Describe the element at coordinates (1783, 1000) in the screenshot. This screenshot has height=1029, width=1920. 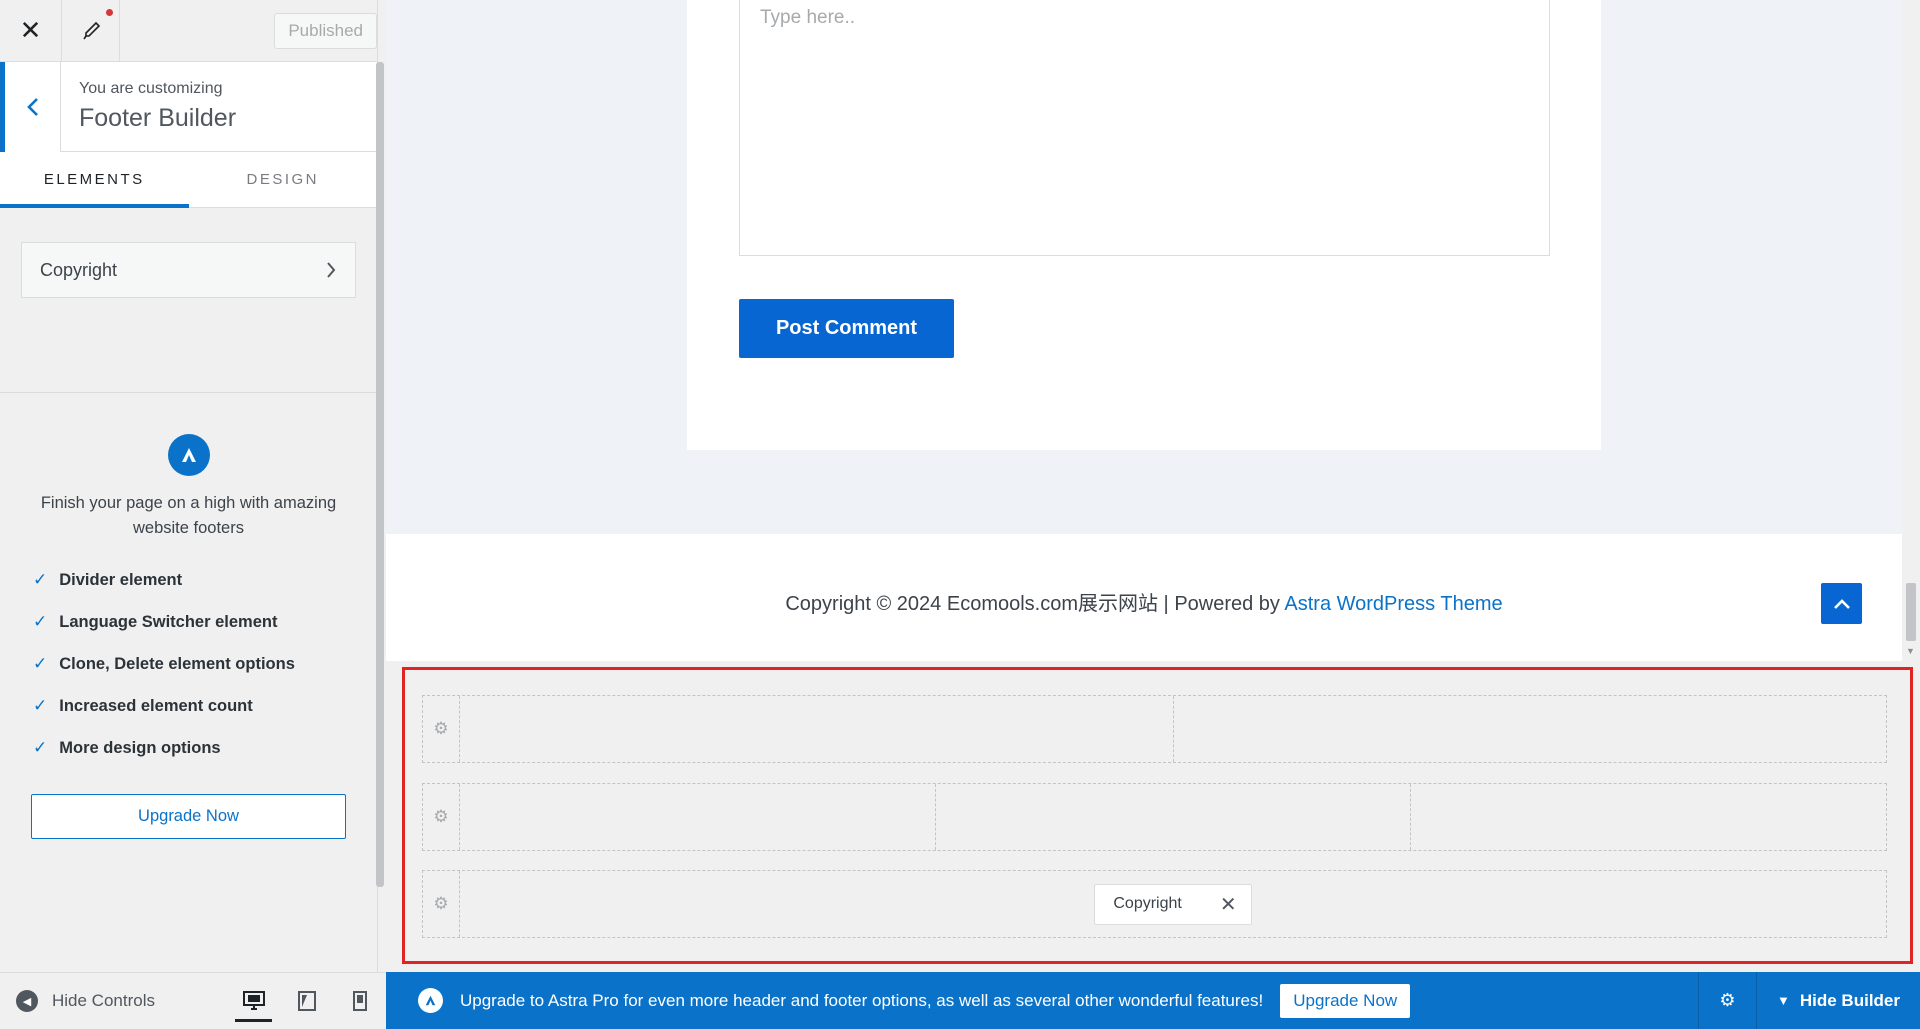
I see `chevron-down-icon: ▼` at that location.